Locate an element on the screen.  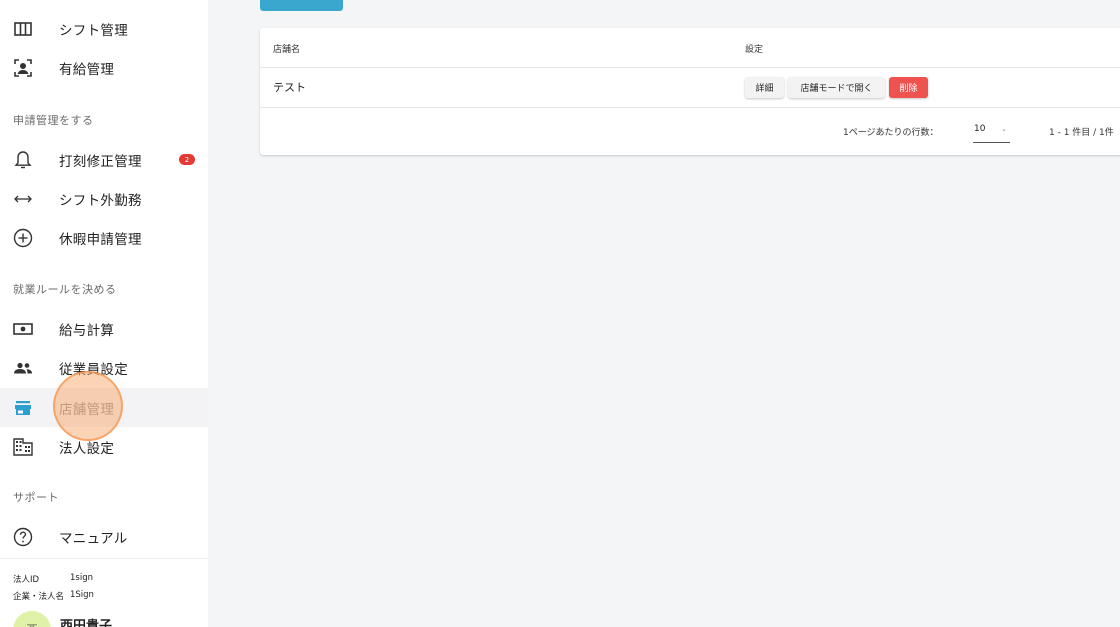
sidebar-item-employee-settings: 従業員設定 is located at coordinates (104, 367).